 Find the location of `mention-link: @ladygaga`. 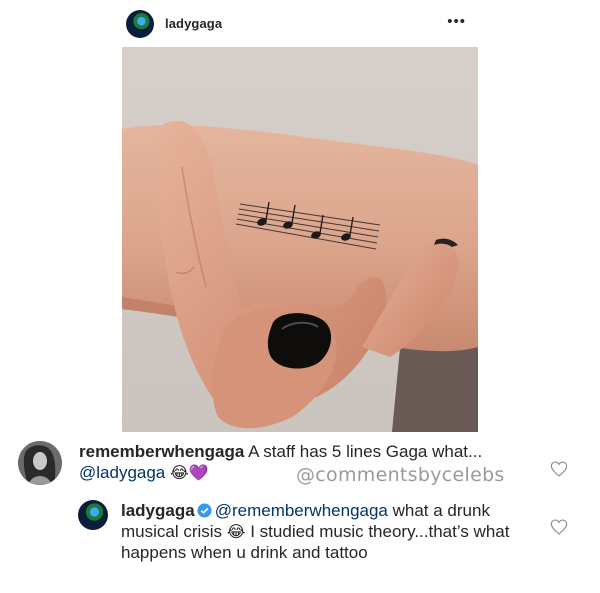

mention-link: @ladygaga is located at coordinates (122, 472).